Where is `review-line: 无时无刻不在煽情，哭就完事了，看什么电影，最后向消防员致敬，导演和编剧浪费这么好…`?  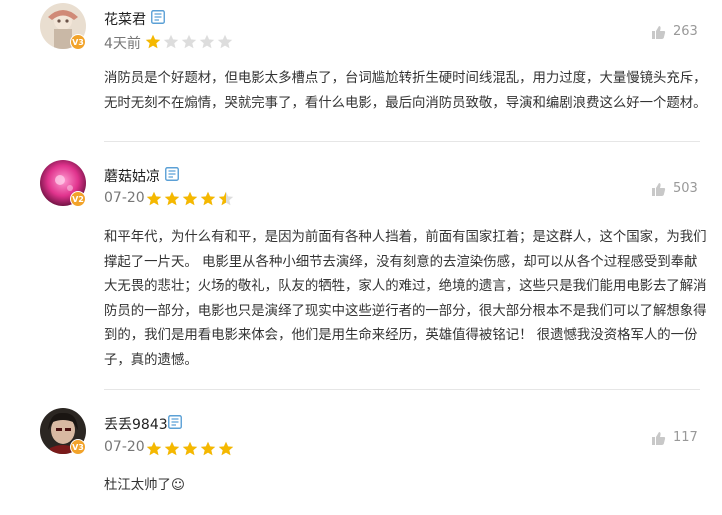
review-line: 无时无刻不在煽情，哭就完事了，看什么电影，最后向消防员致敬，导演和编剧浪费这么好… is located at coordinates (405, 103).